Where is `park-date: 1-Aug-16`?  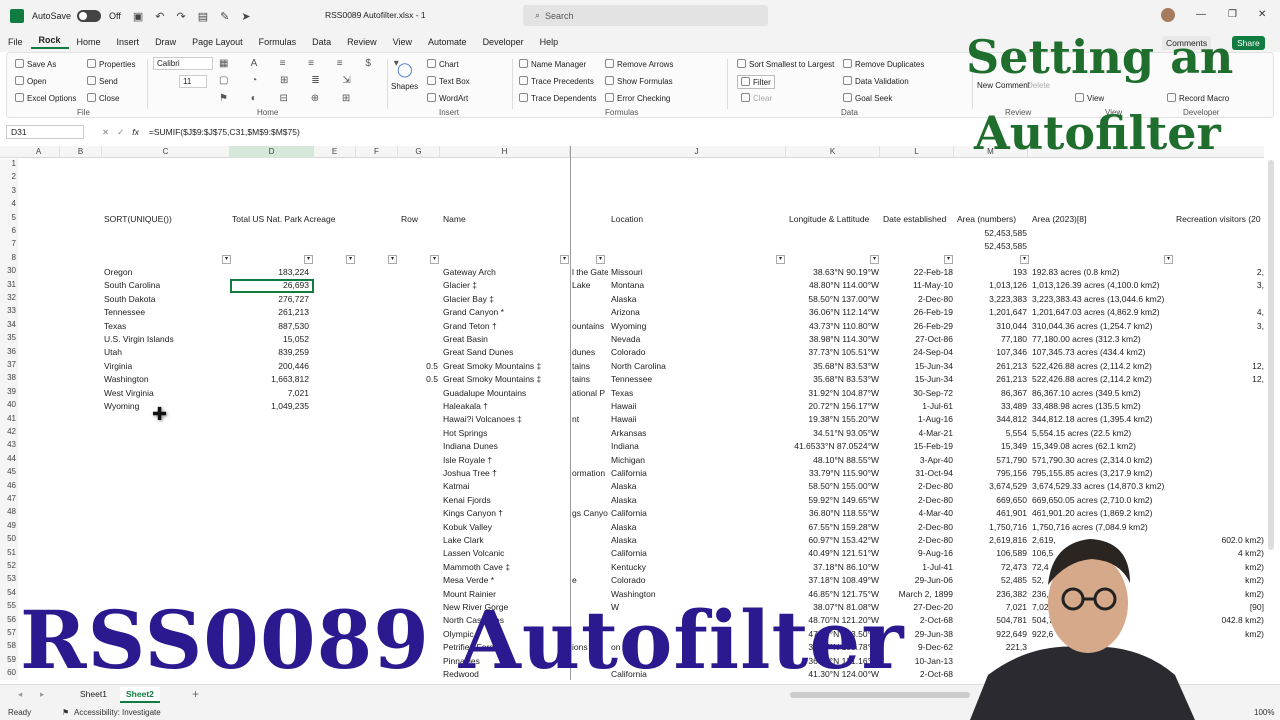
park-date: 1-Aug-16 is located at coordinates (917, 419).